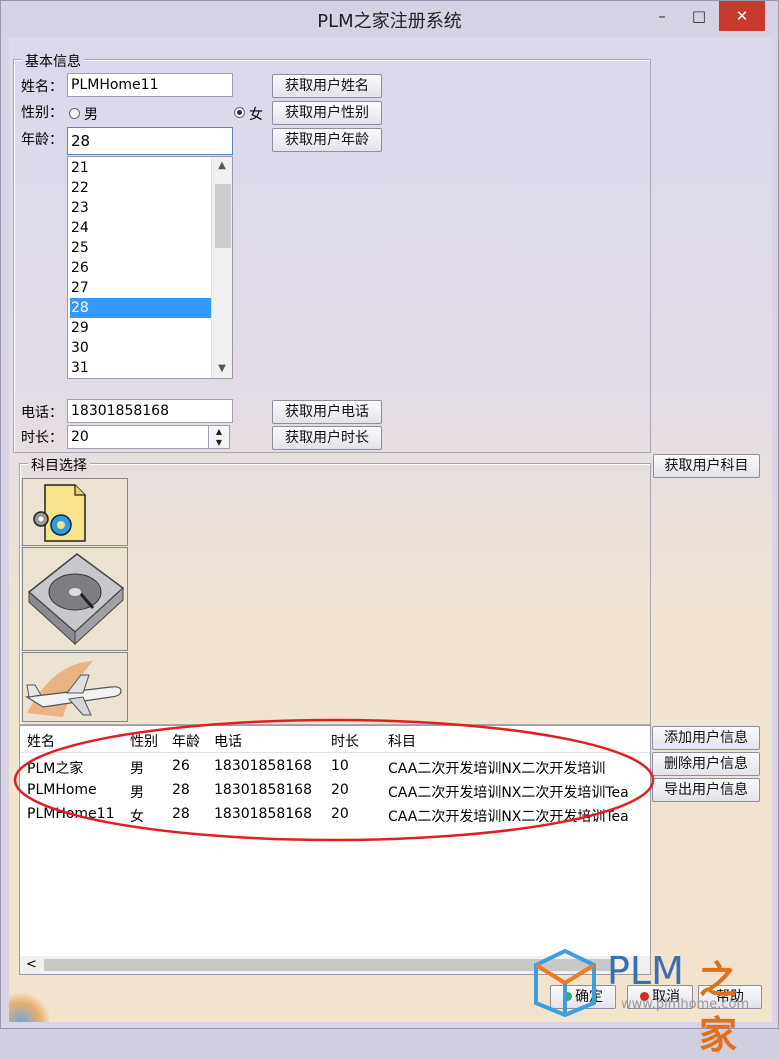 The image size is (779, 1059). I want to click on age-input: 28, so click(150, 141).